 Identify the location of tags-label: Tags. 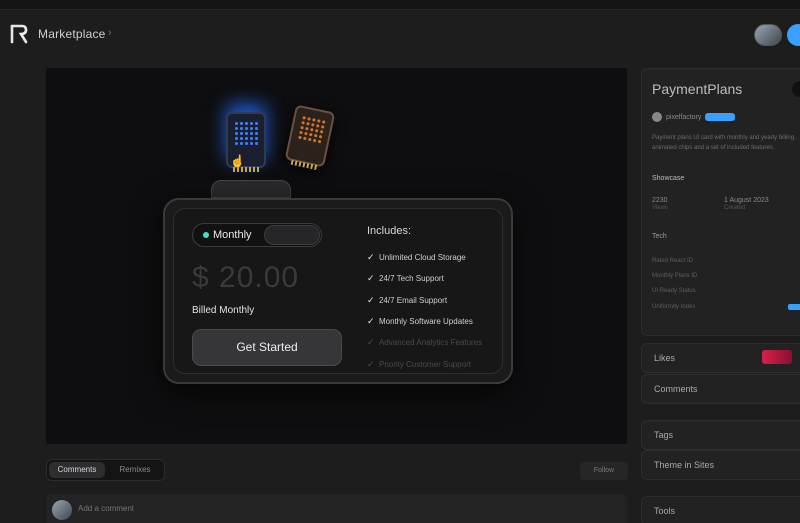
(664, 435).